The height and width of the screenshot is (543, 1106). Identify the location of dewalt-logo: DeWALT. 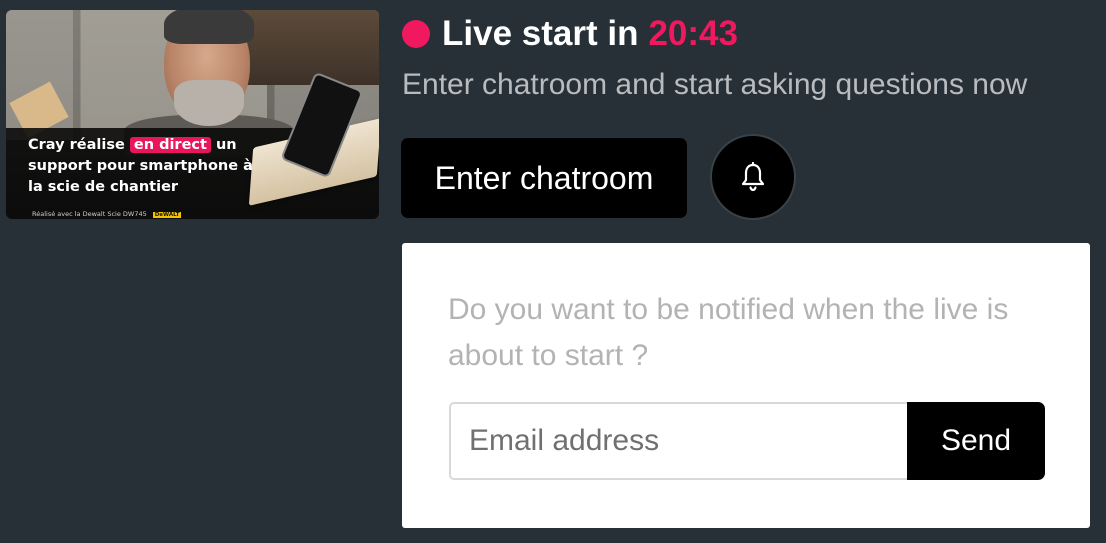
(167, 215).